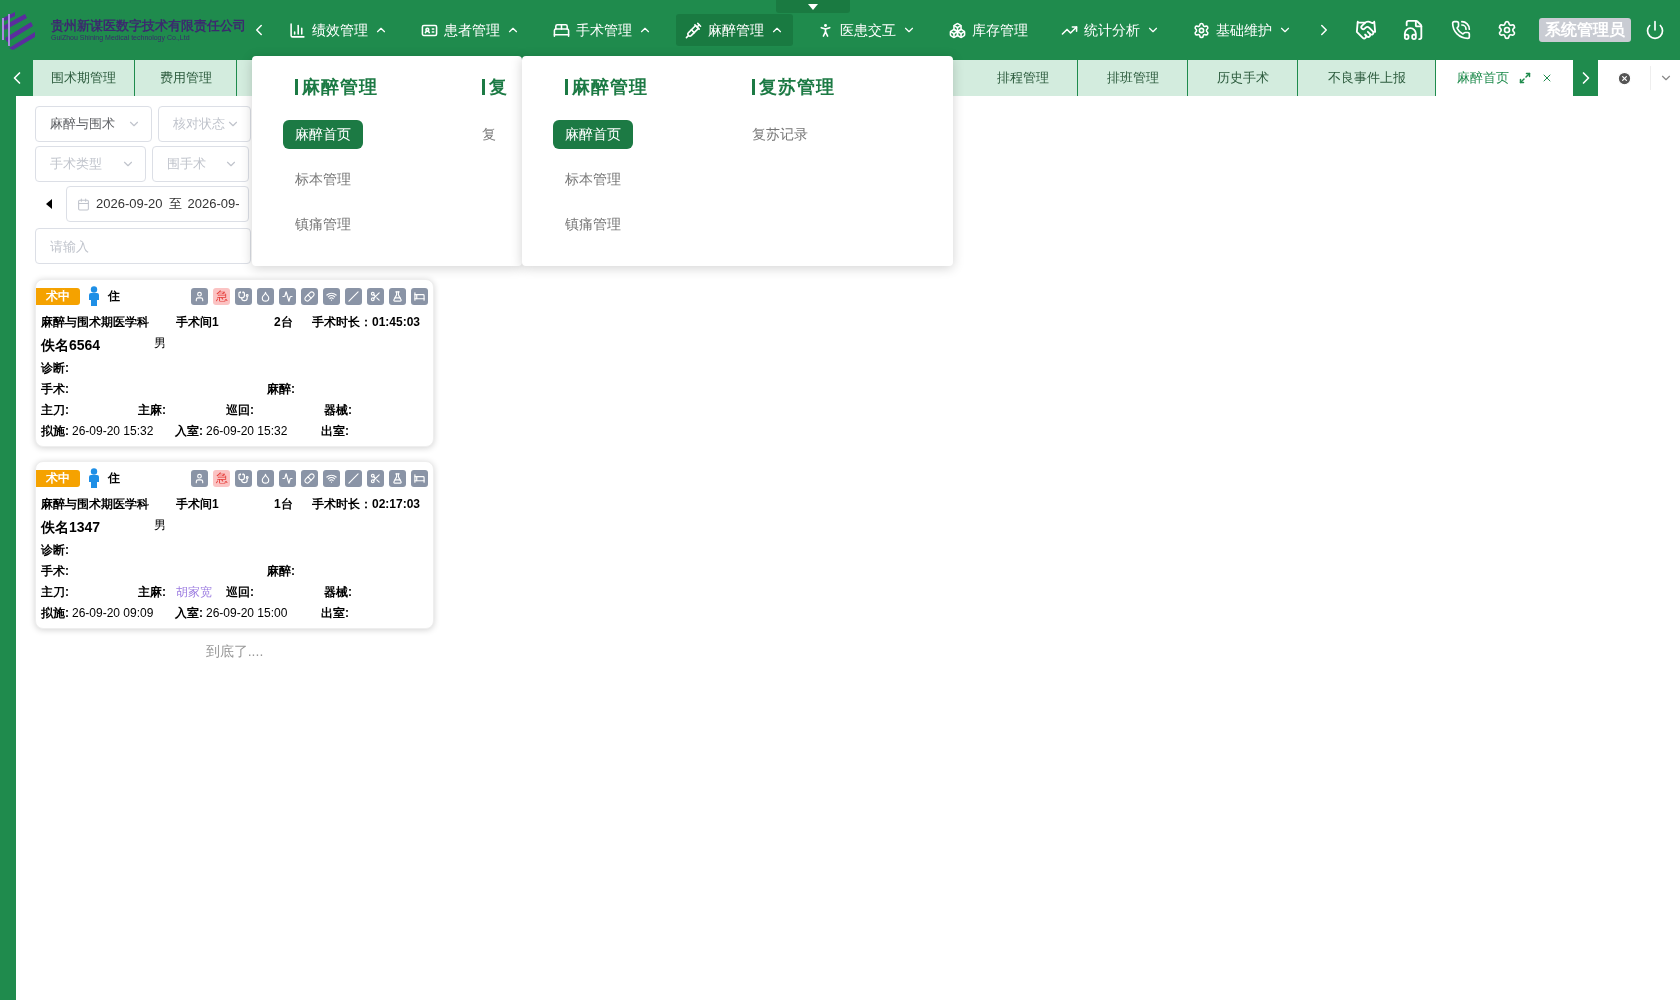 The height and width of the screenshot is (1000, 1680). Describe the element at coordinates (1110, 30) in the screenshot. I see `nav-item: 统计分析` at that location.